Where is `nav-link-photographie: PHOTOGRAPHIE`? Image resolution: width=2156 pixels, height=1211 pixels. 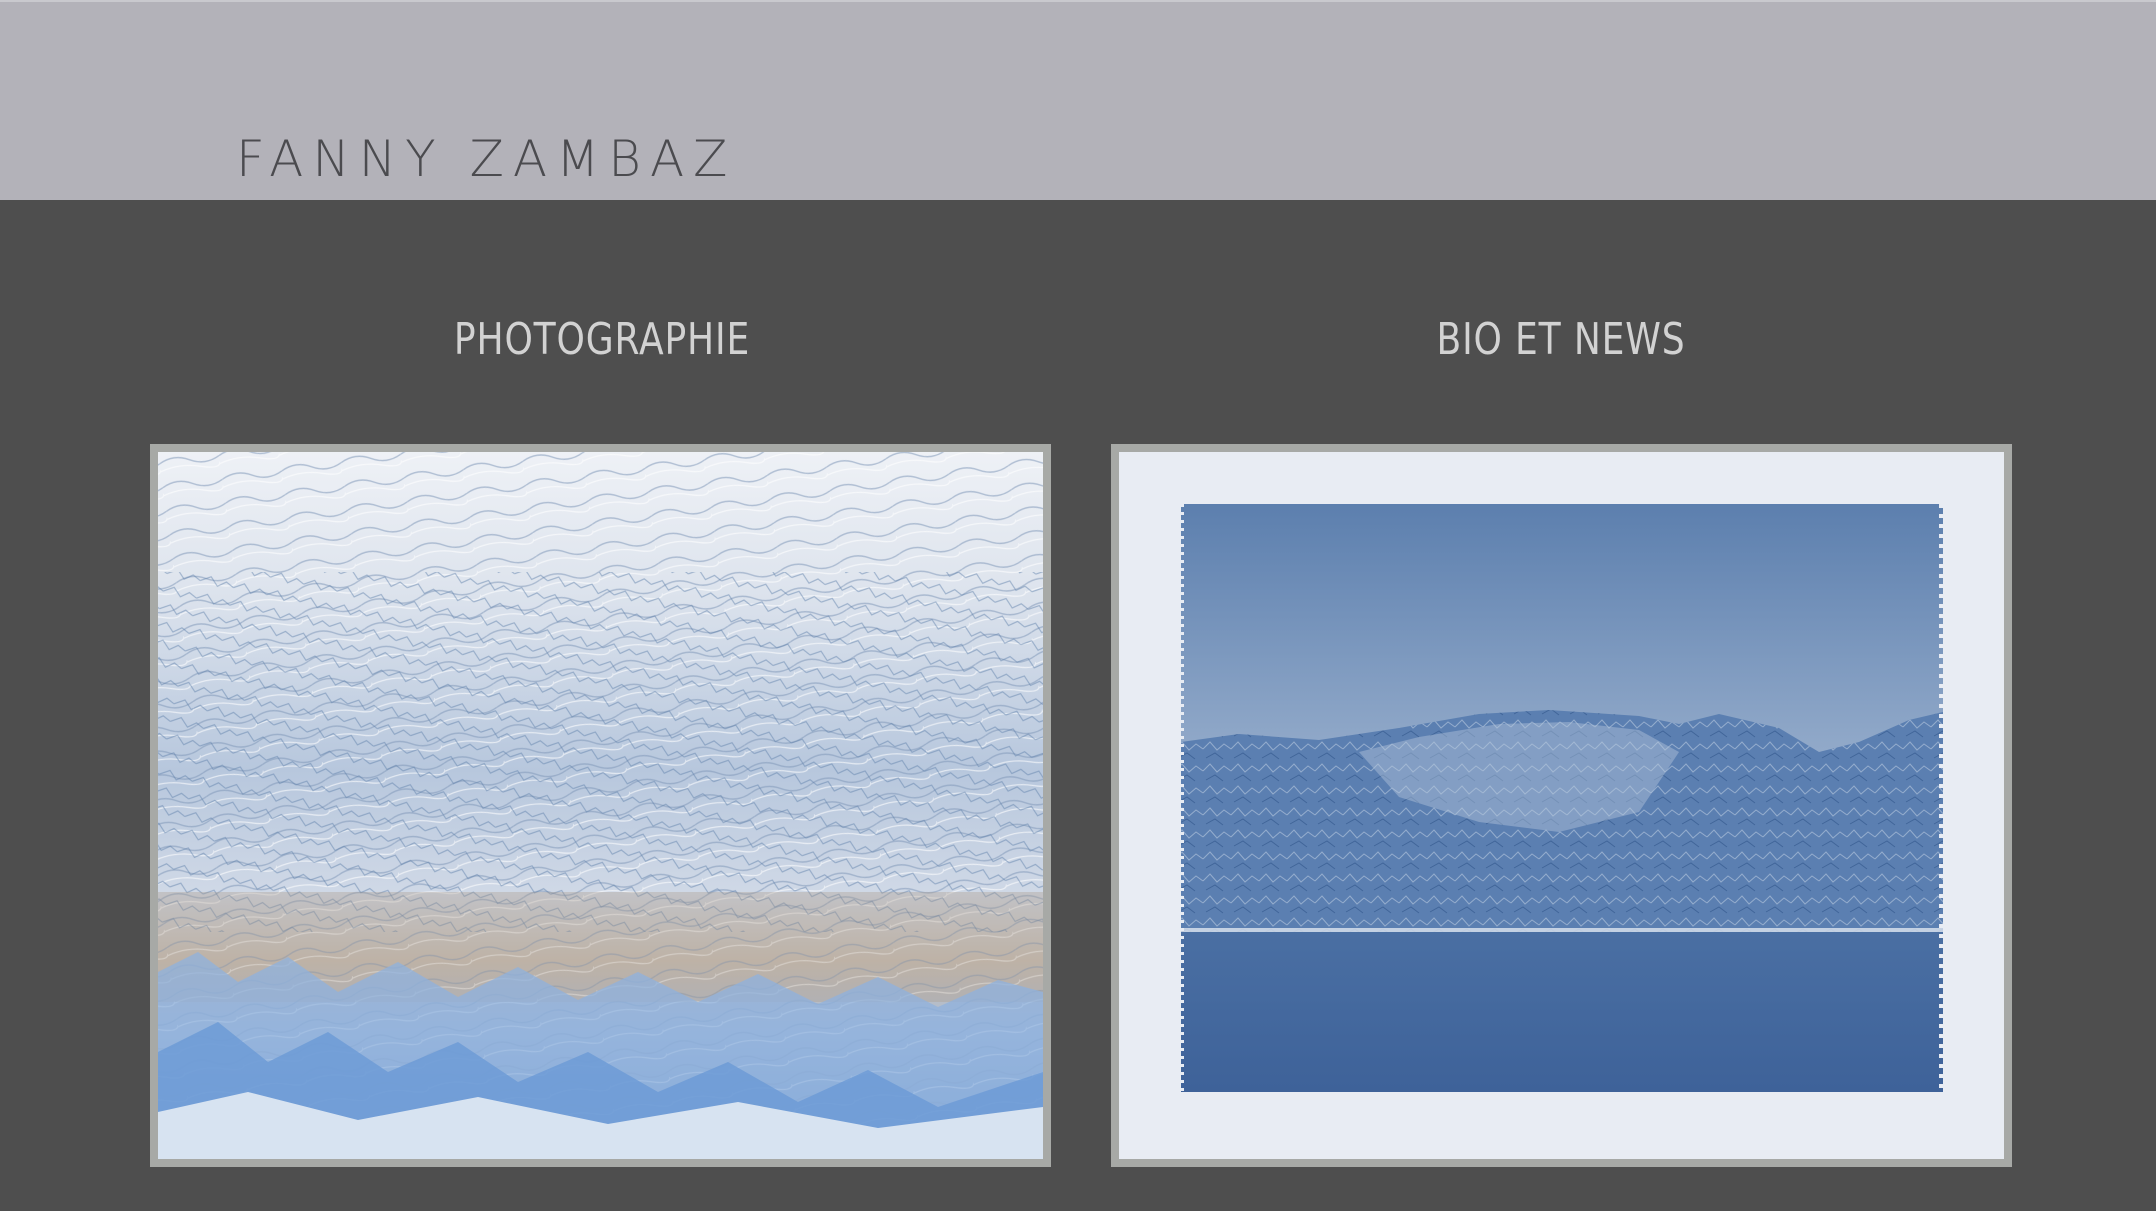
nav-link-photographie: PHOTOGRAPHIE is located at coordinates (602, 340).